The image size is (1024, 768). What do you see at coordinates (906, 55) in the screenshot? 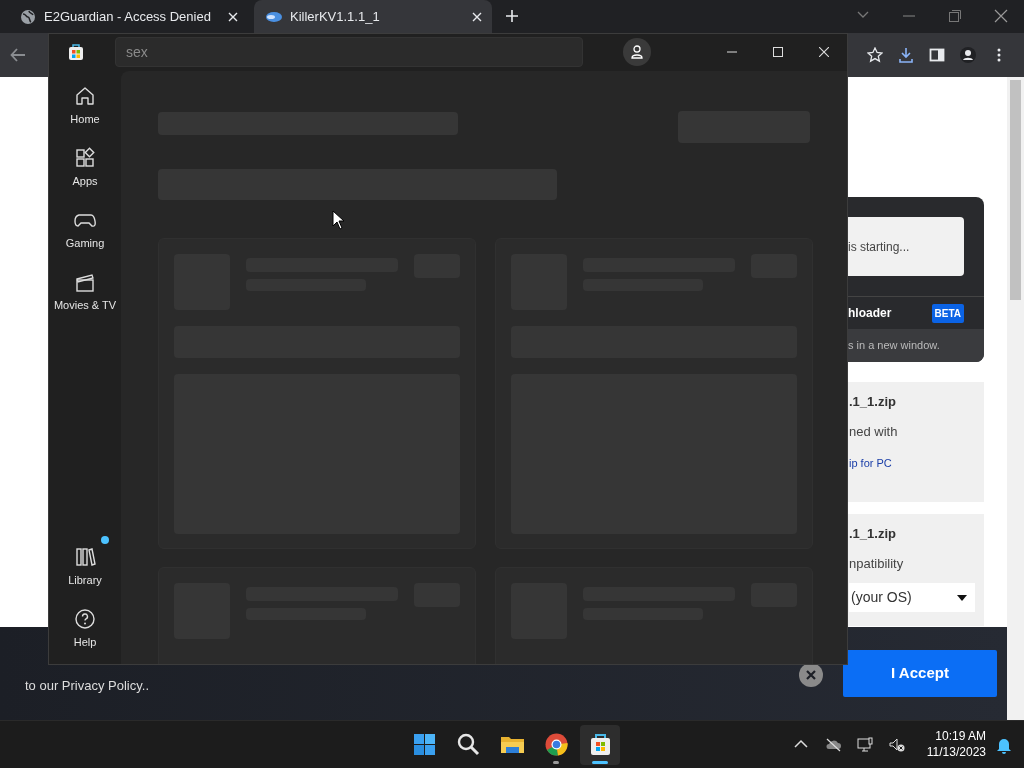
I see `download-icon` at bounding box center [906, 55].